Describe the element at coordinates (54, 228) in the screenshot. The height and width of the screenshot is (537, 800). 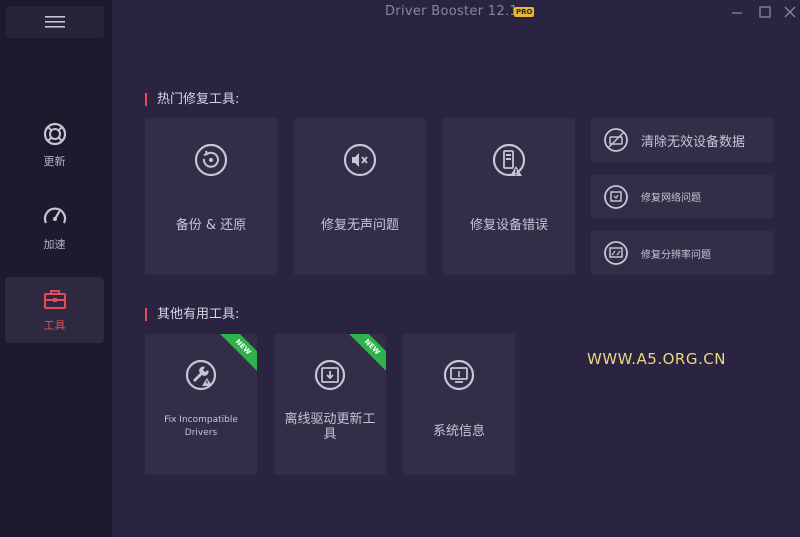
I see `sidebar-item-speedup: 加速` at that location.